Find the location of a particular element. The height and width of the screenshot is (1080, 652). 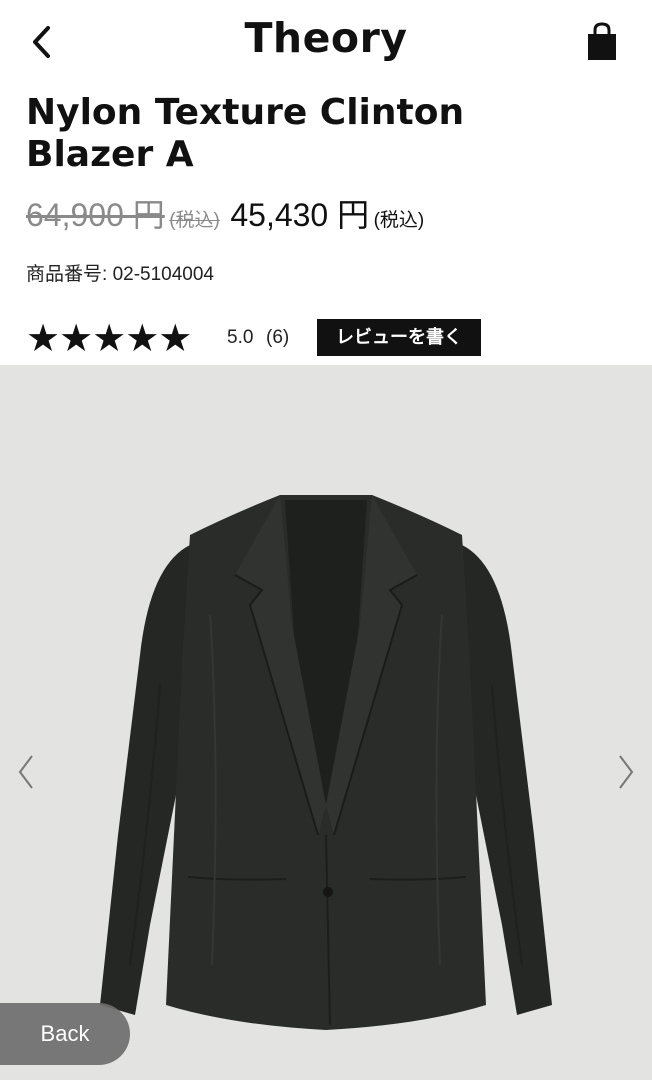

rating-count: (6) is located at coordinates (277, 338).